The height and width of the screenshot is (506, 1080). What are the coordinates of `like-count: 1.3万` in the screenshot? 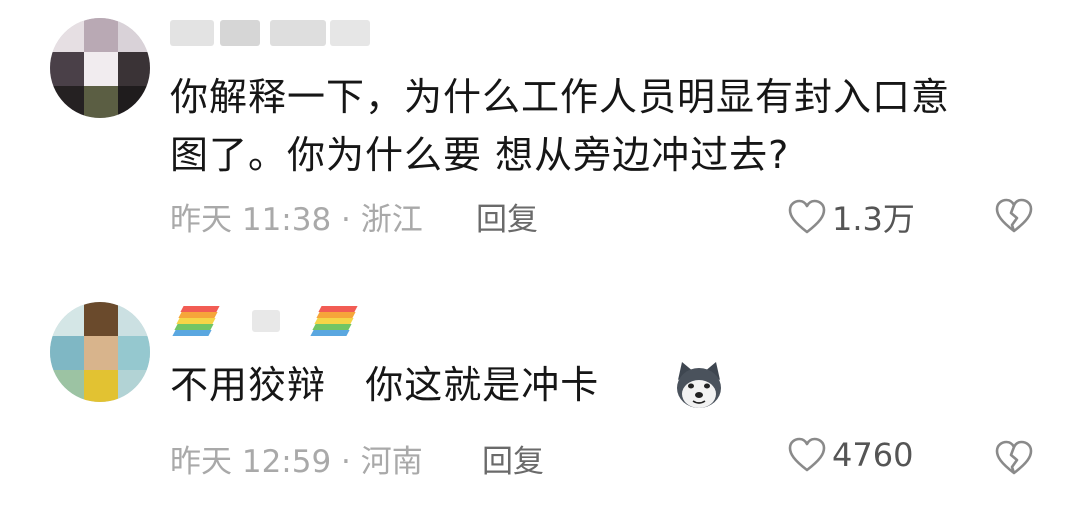 It's located at (873, 219).